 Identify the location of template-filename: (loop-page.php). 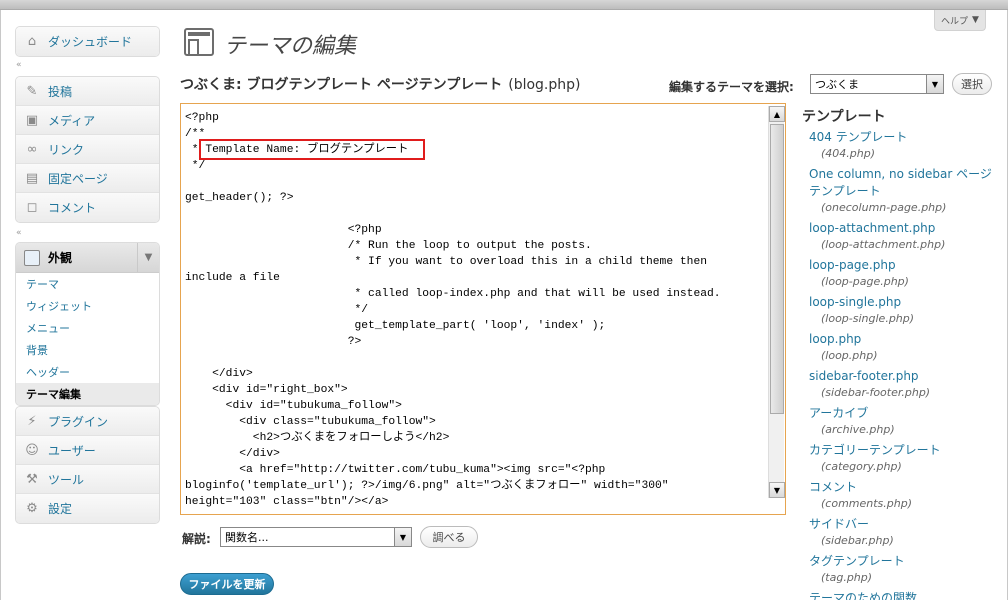
(865, 281).